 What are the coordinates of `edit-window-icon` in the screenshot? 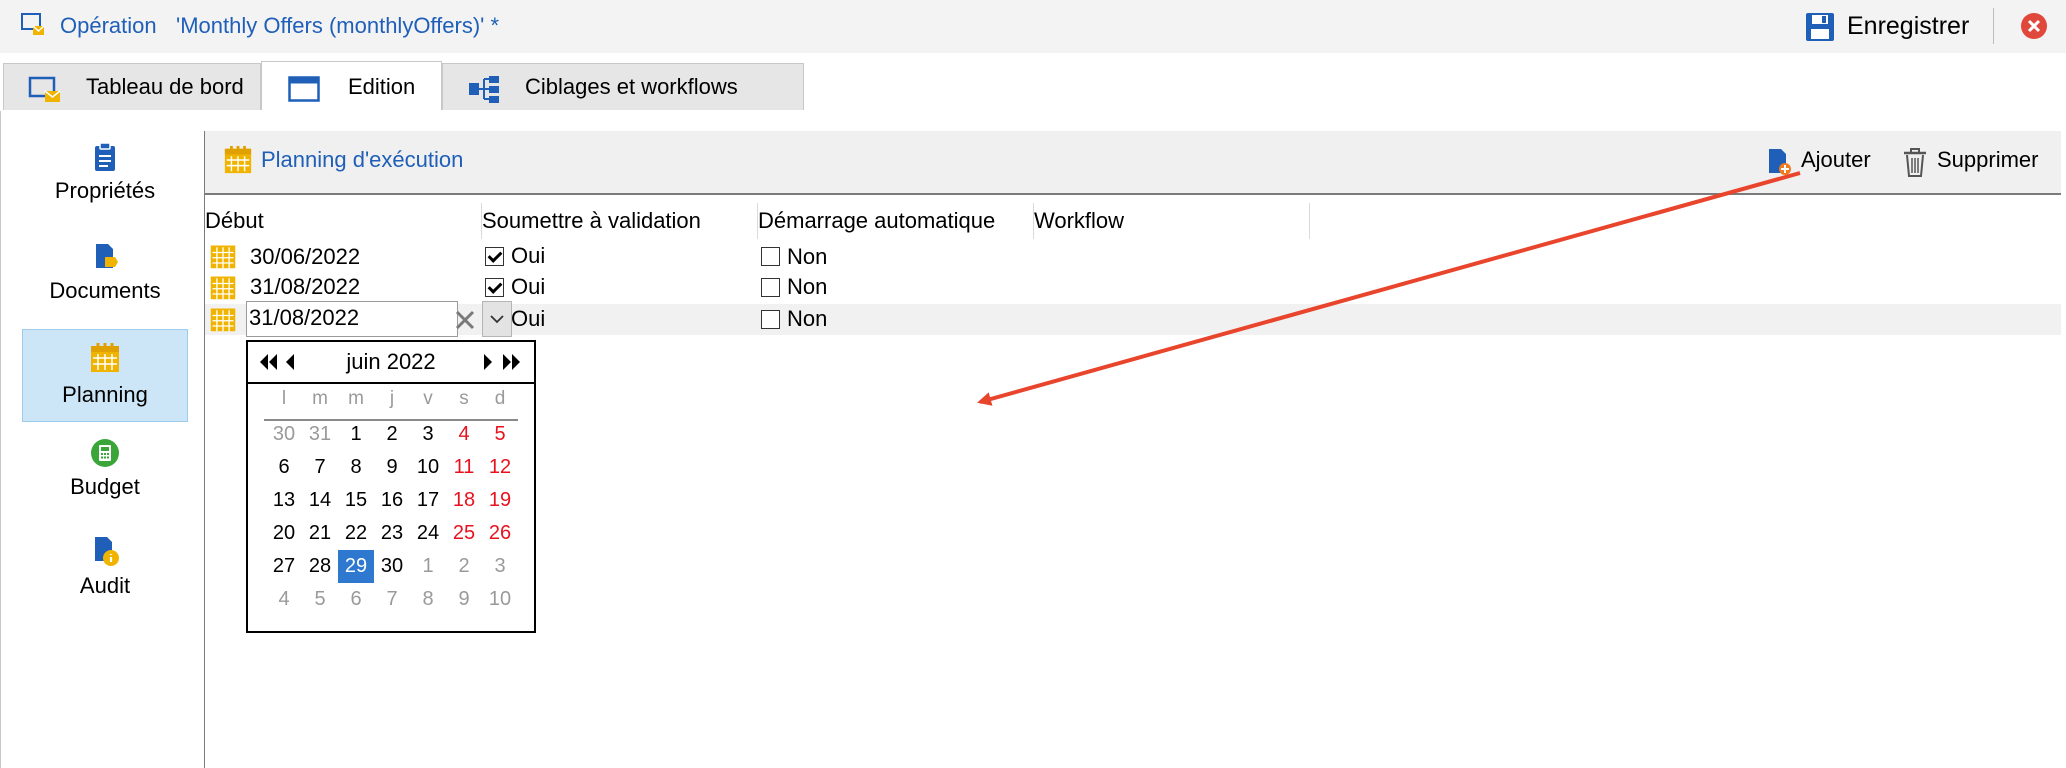 It's located at (304, 92).